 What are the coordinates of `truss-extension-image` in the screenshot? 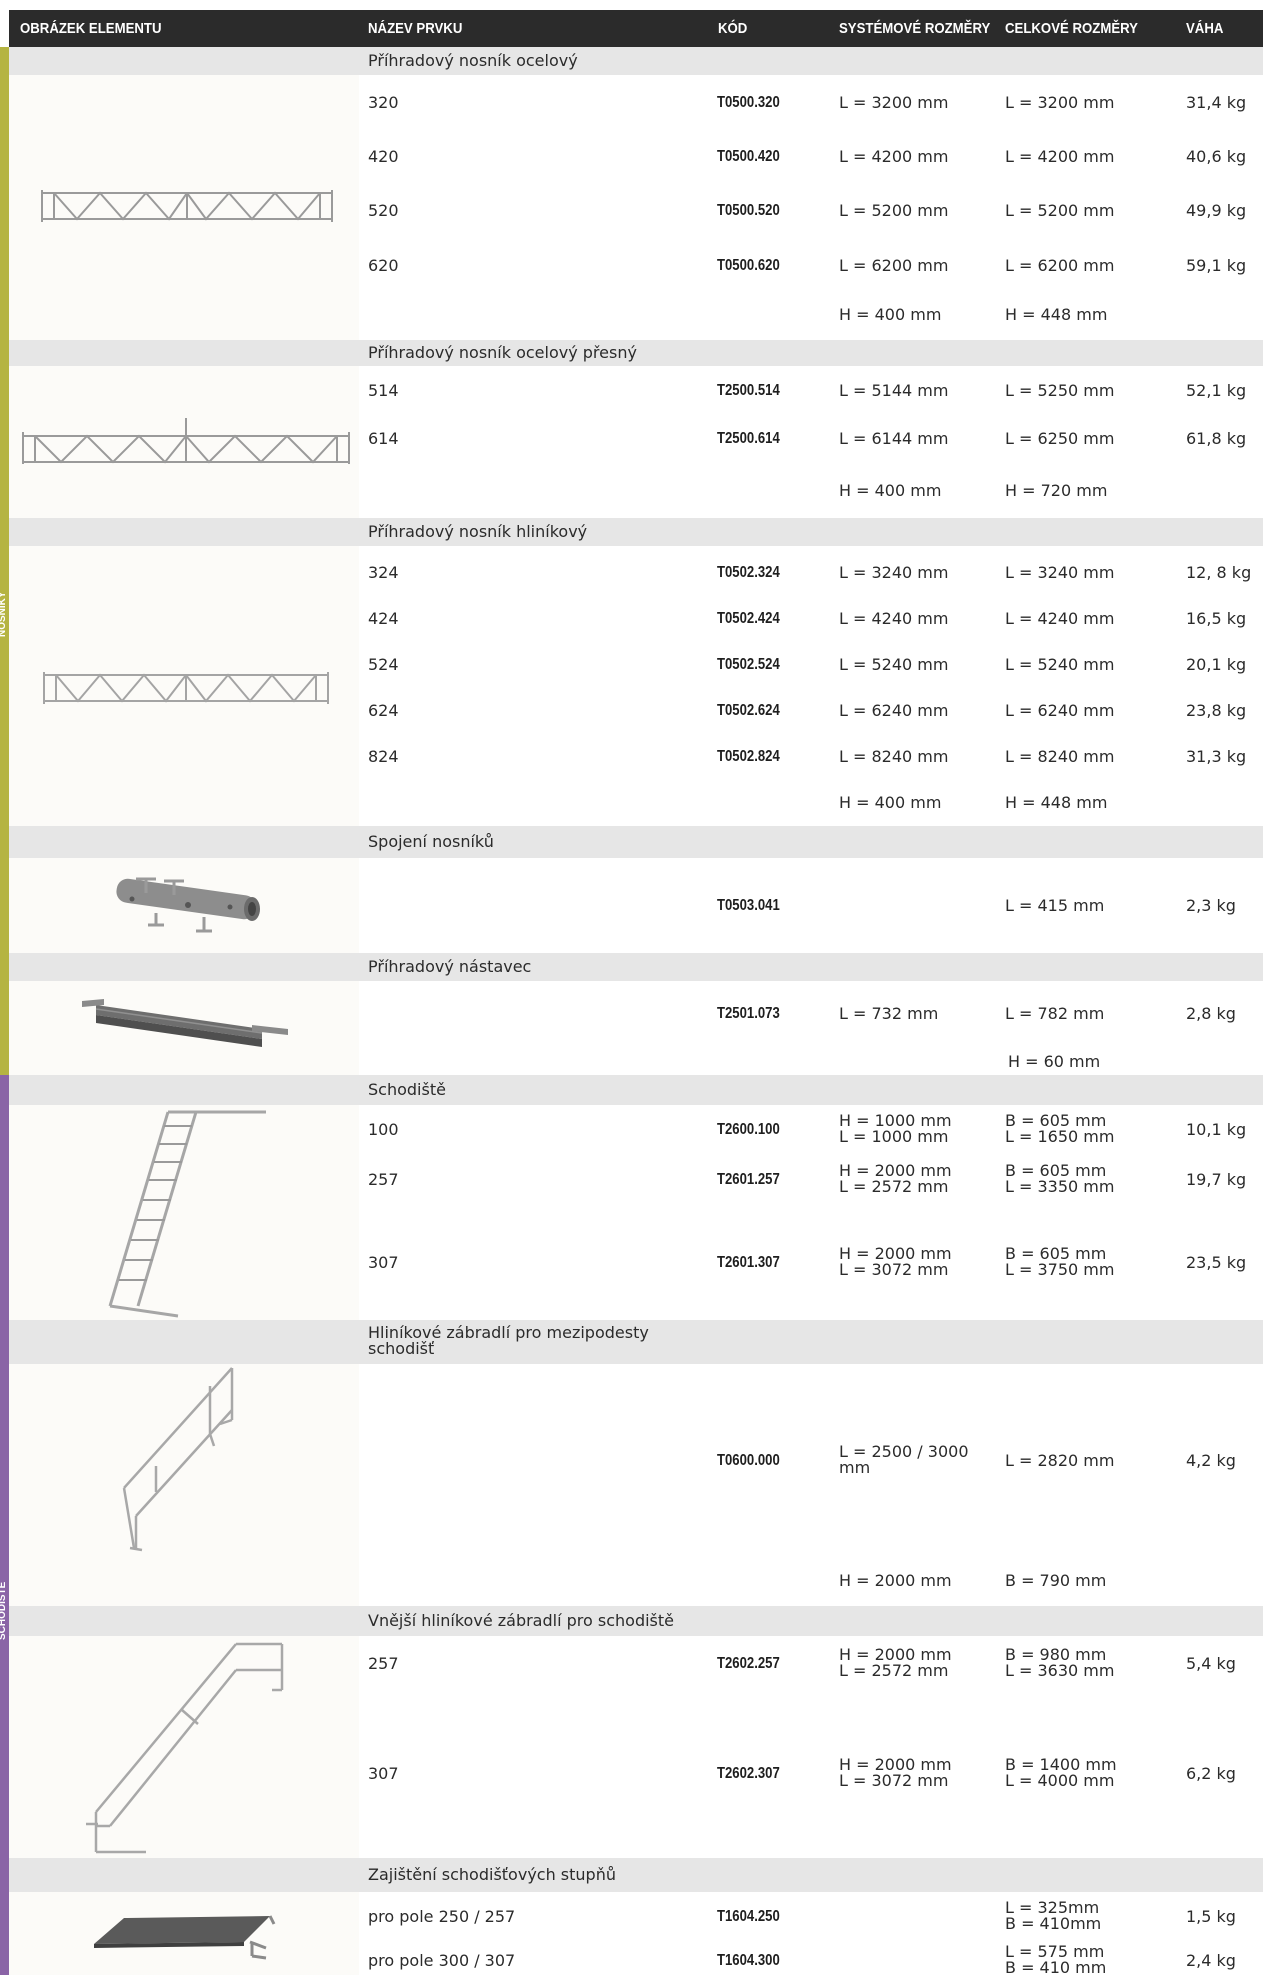 It's located at (187, 1030).